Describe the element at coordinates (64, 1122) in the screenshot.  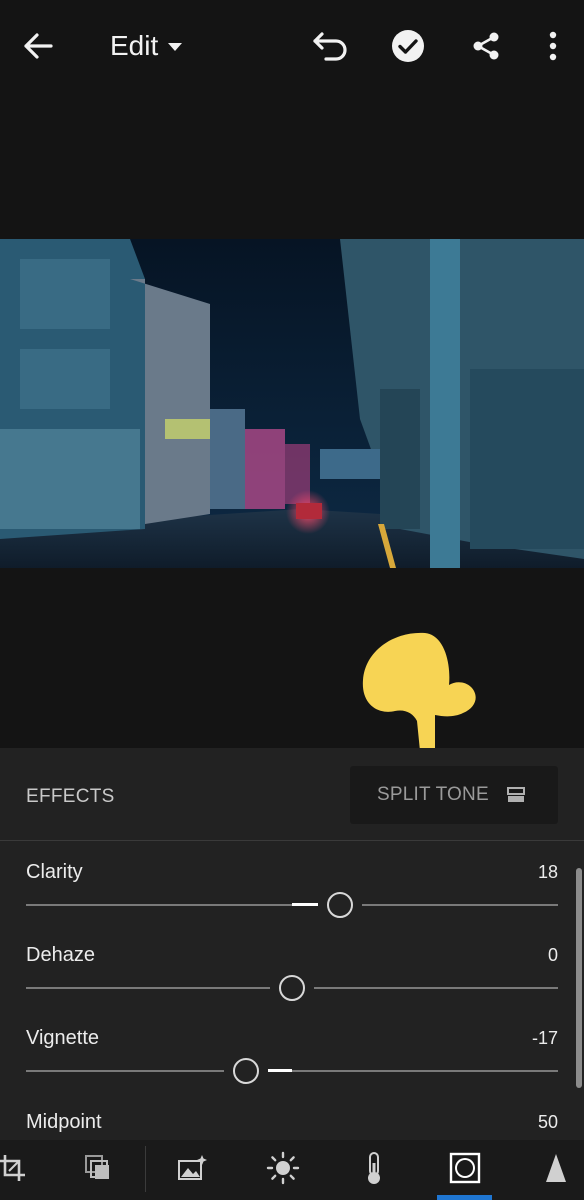
I see `midpoint-label: Midpoint` at that location.